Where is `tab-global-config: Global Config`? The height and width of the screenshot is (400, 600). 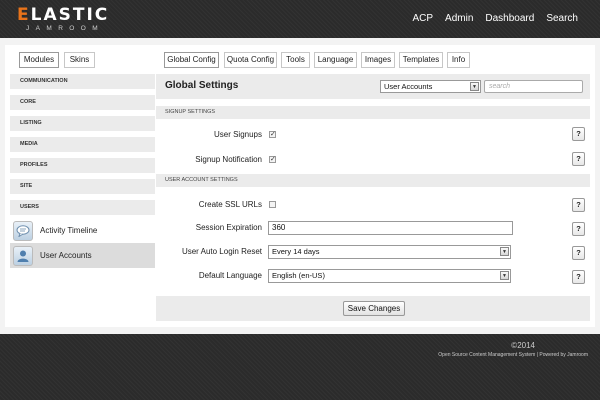
tab-global-config: Global Config is located at coordinates (191, 60).